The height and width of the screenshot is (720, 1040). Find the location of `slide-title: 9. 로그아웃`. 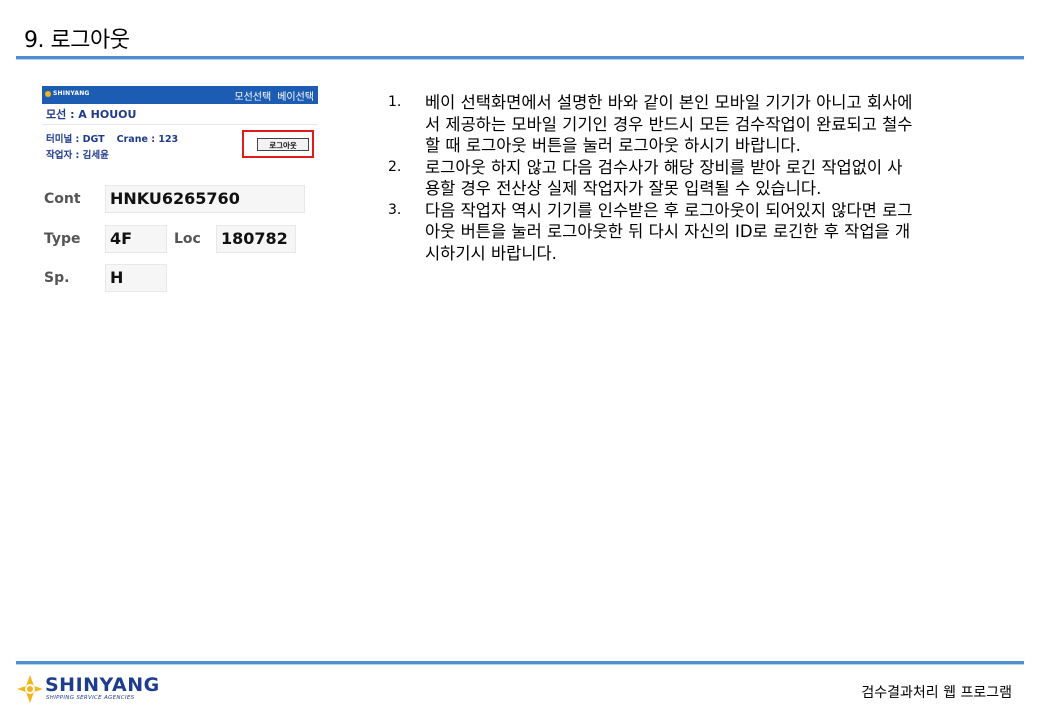

slide-title: 9. 로그아웃 is located at coordinates (77, 40).